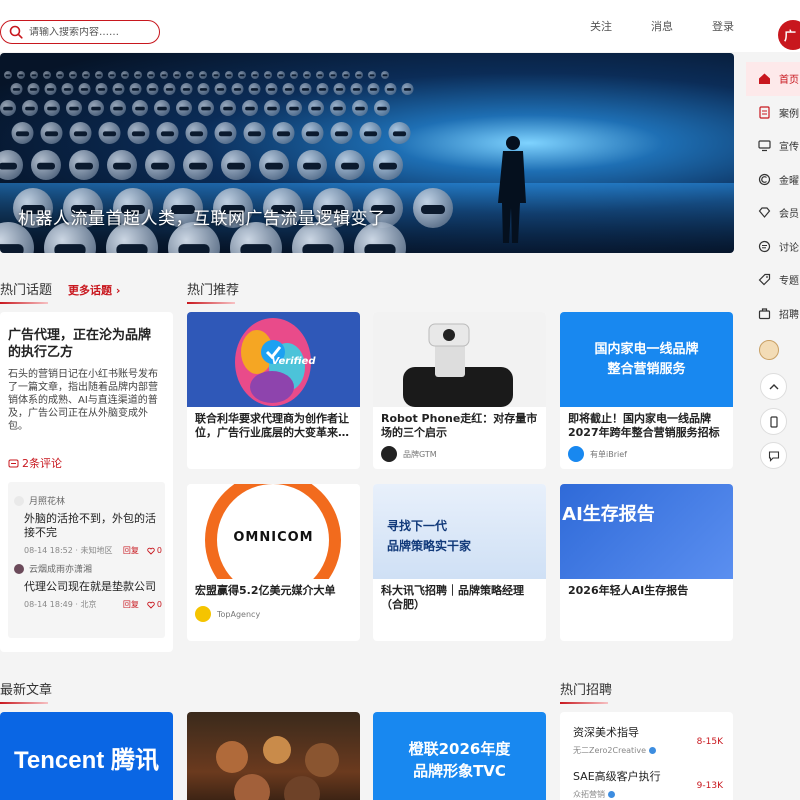 The image size is (800, 800). I want to click on card-source: 有单iBrief, so click(597, 454).